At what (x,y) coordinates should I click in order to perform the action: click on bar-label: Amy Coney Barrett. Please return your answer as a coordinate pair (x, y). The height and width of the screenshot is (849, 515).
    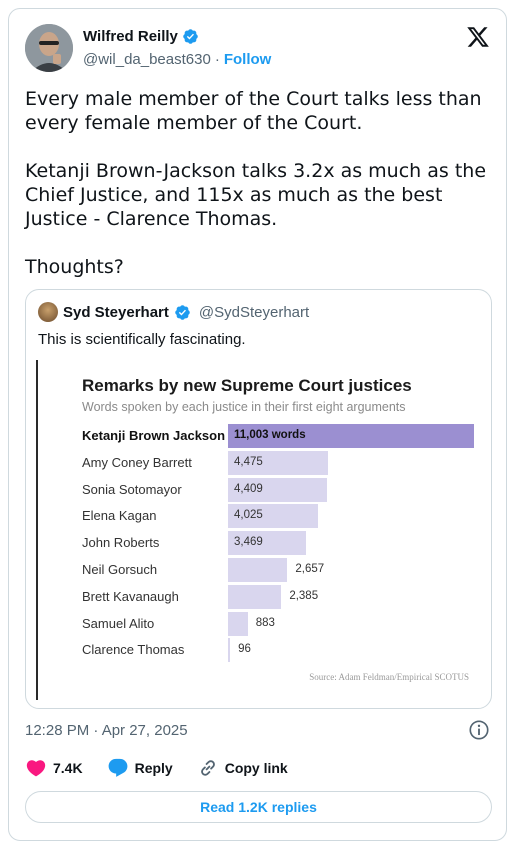
    Looking at the image, I should click on (137, 462).